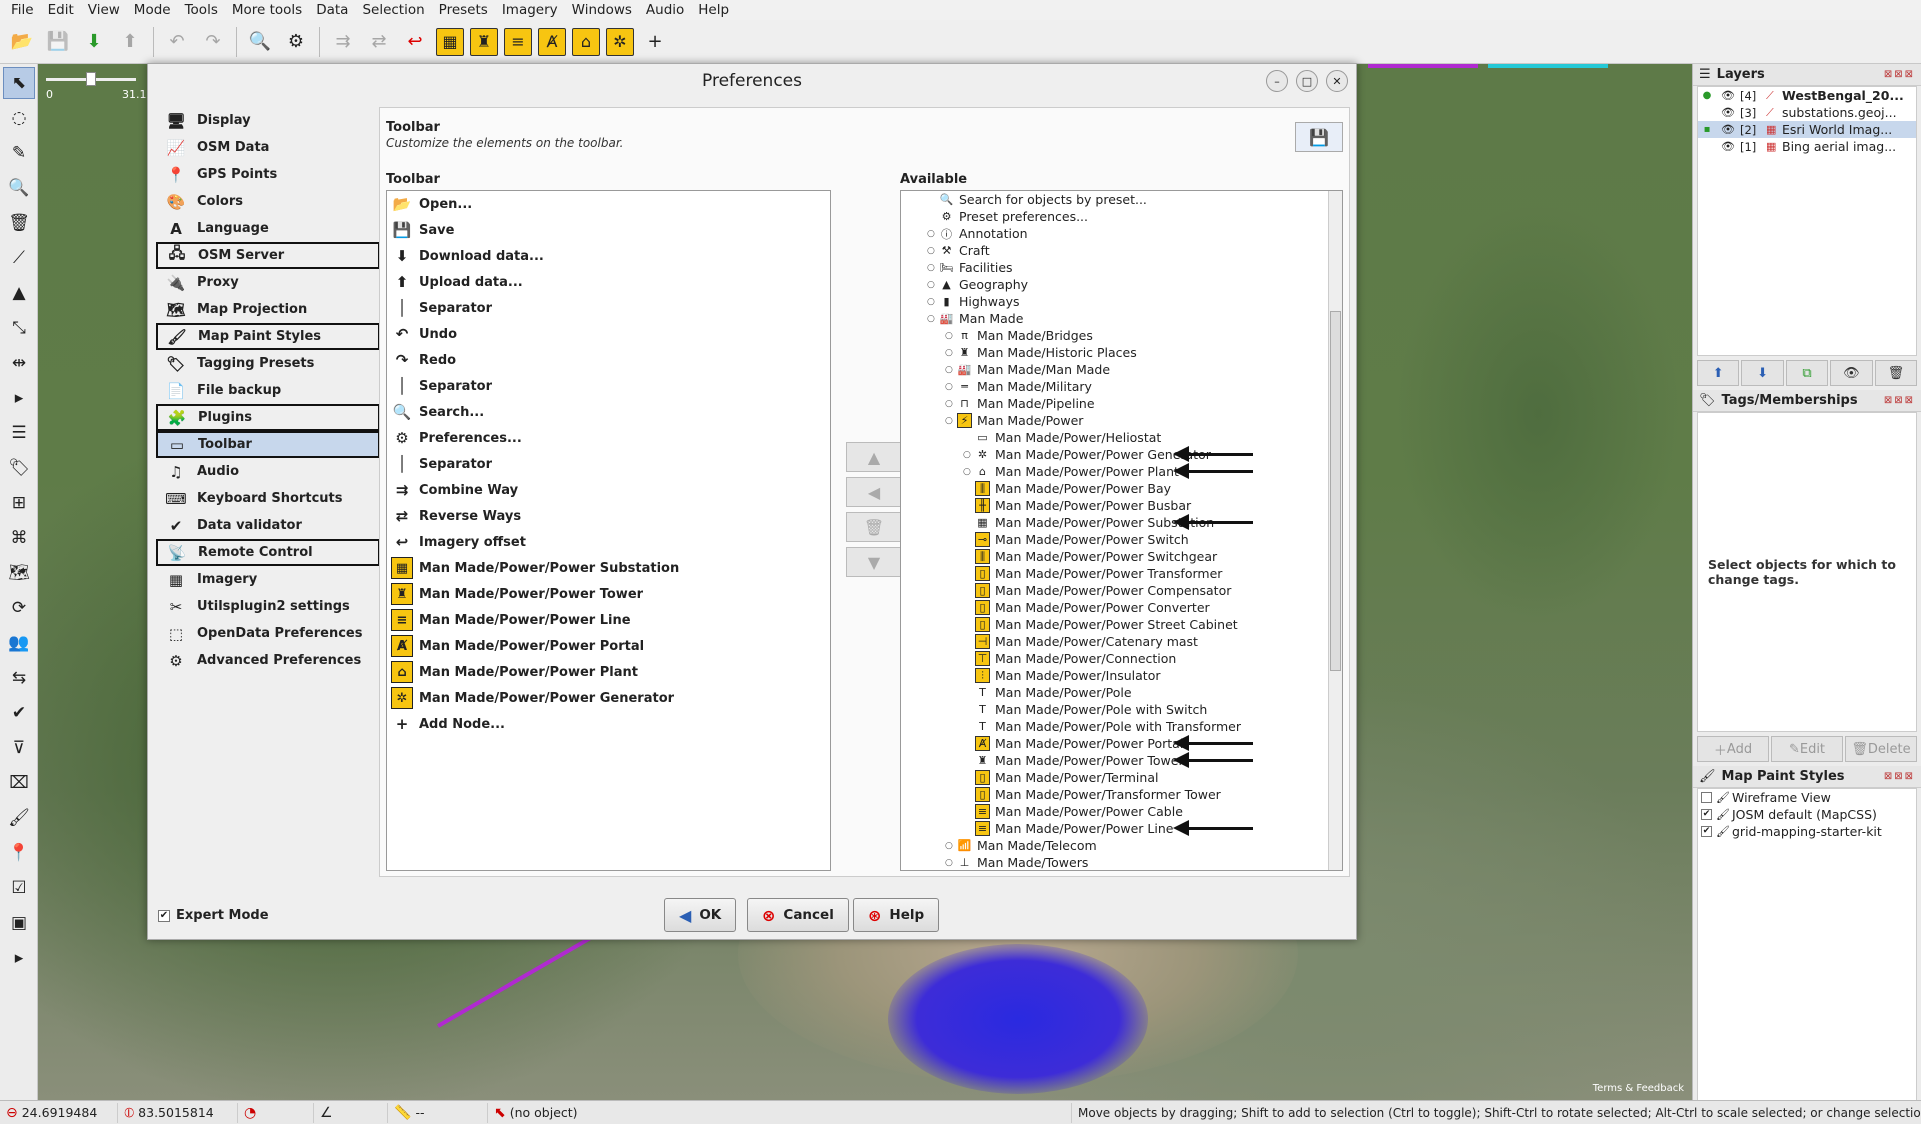 The height and width of the screenshot is (1124, 1921). I want to click on conflict-toggle-icon: ⇆, so click(19, 678).